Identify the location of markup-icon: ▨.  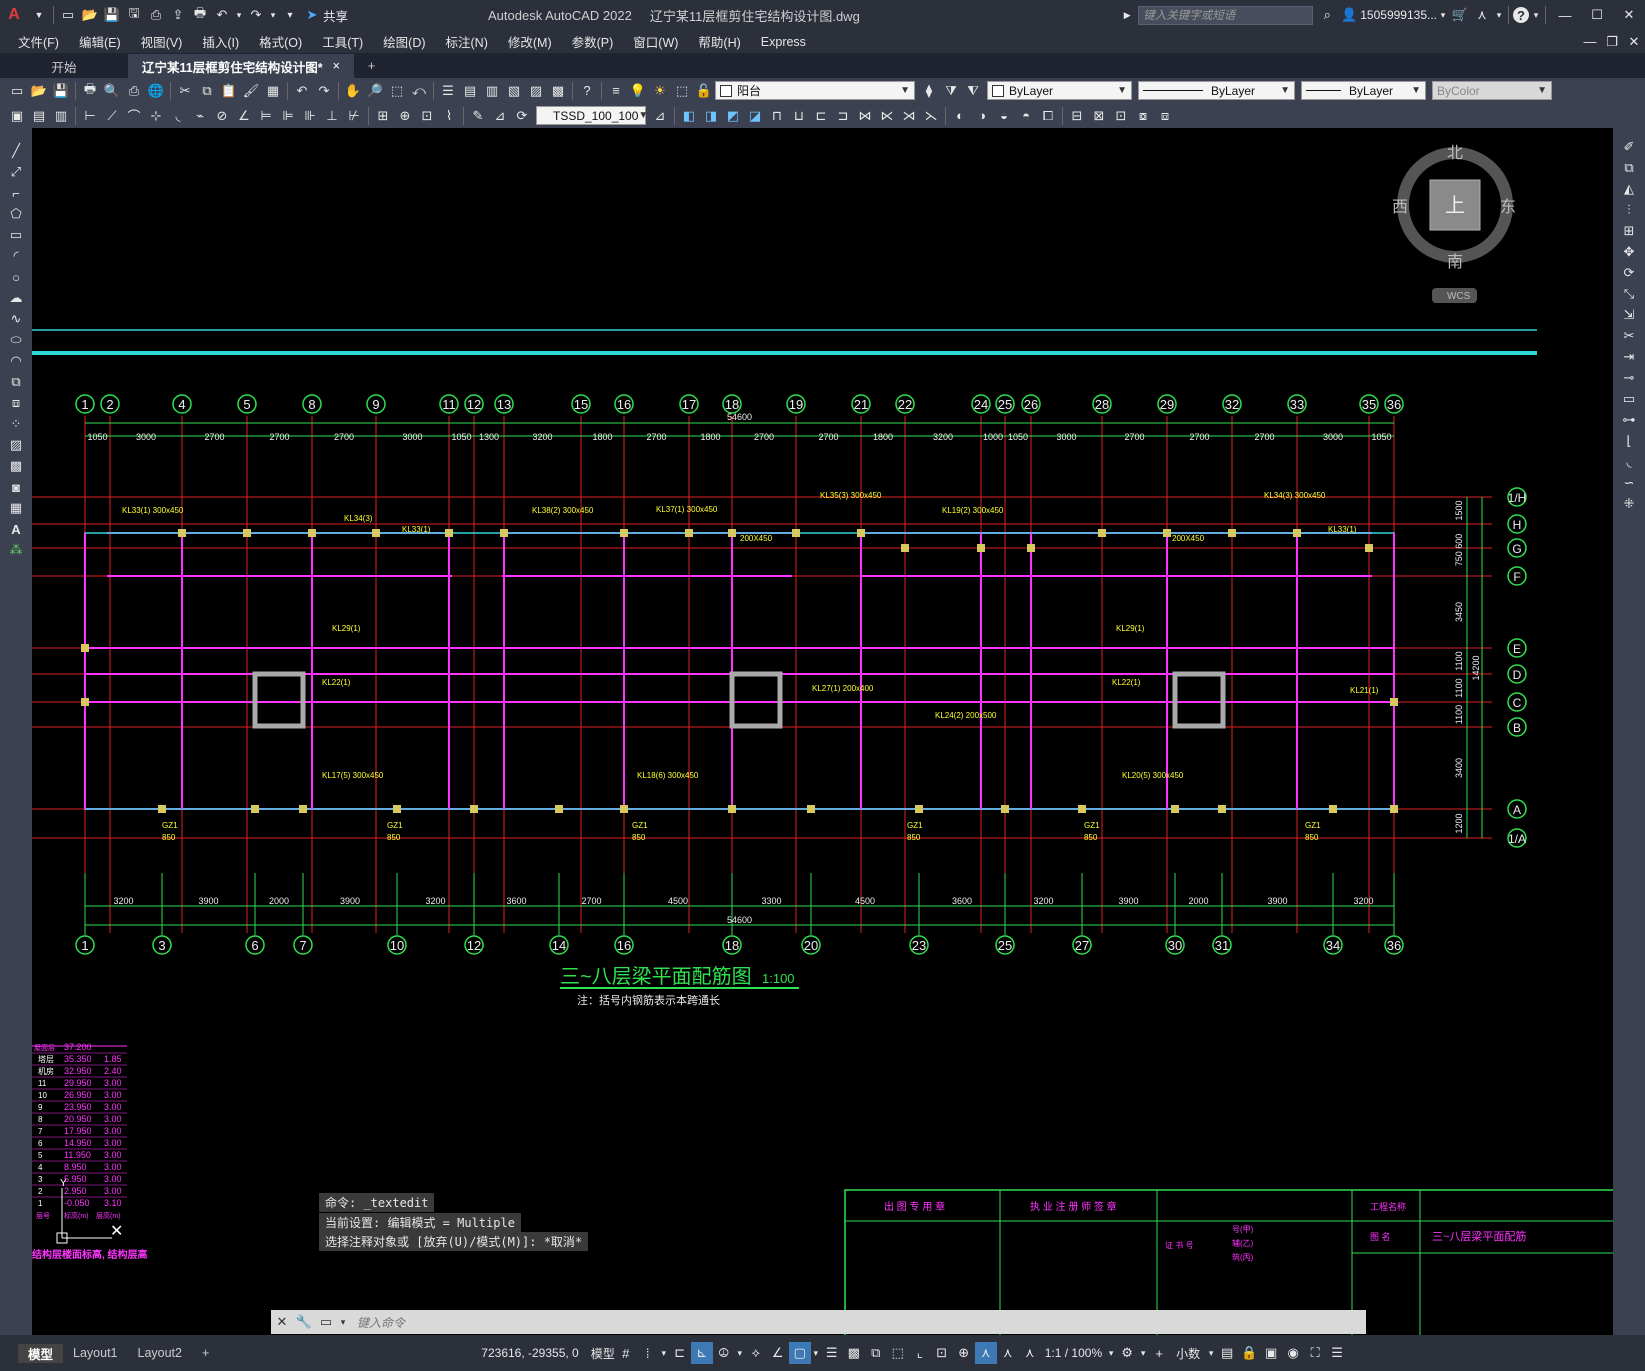
(536, 91).